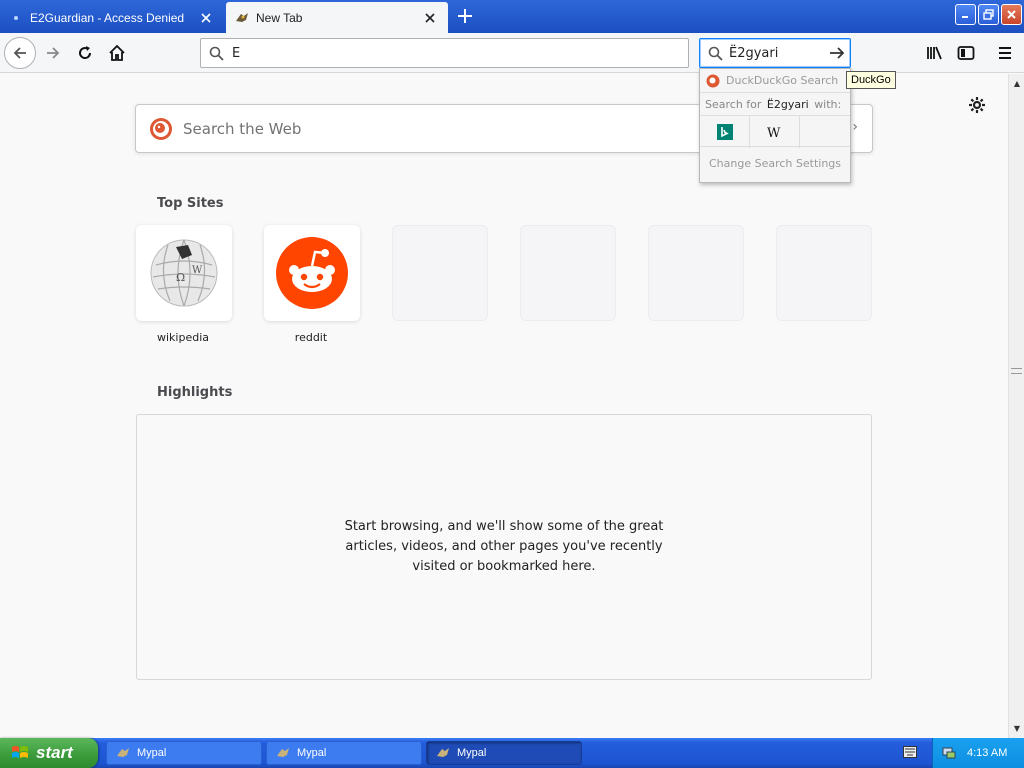  I want to click on tooltip: DuckGo, so click(871, 80).